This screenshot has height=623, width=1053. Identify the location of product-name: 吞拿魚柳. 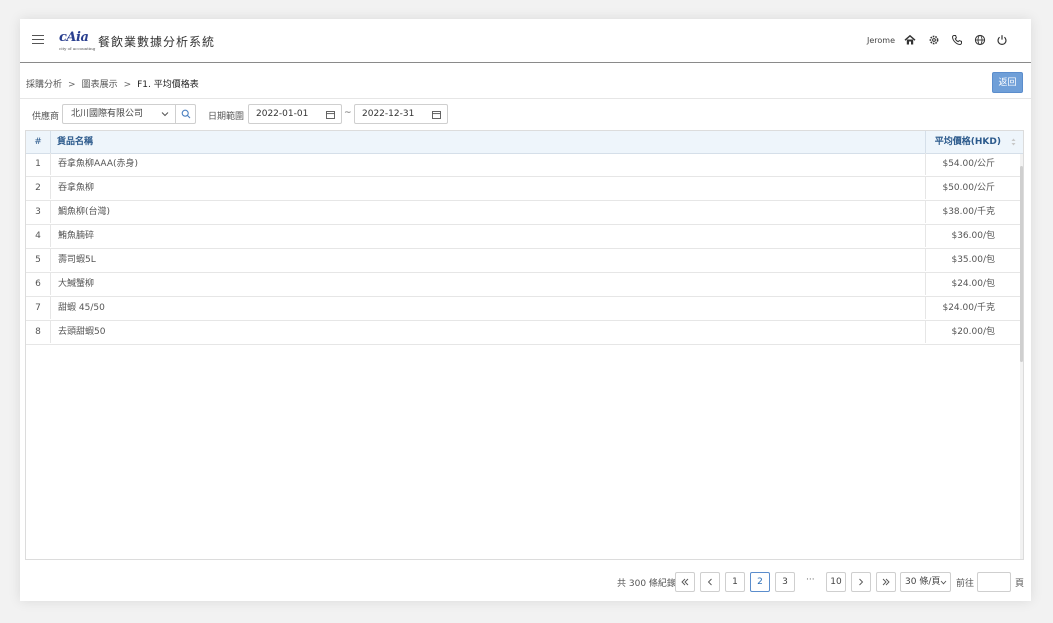
(487, 188).